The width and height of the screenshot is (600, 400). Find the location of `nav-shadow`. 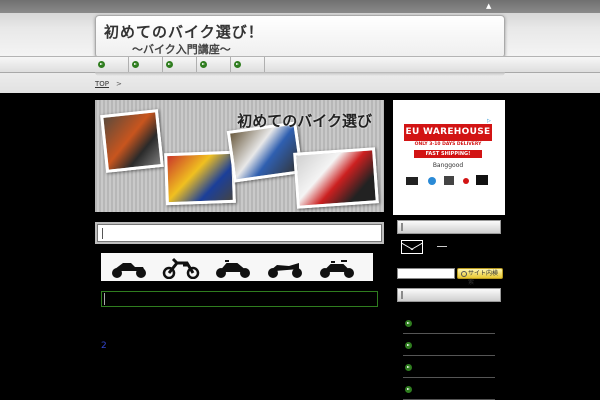

nav-shadow is located at coordinates (300, 74).